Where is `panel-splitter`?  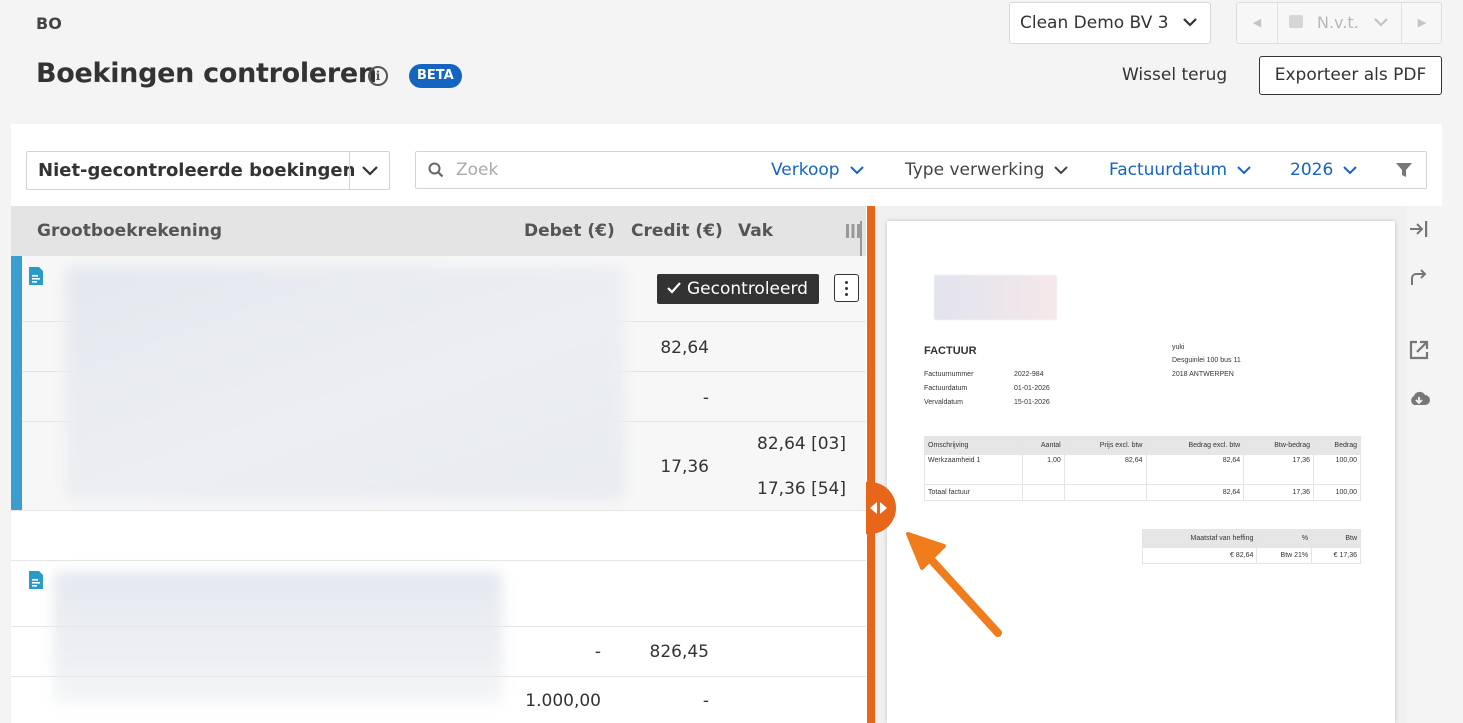 panel-splitter is located at coordinates (871, 464).